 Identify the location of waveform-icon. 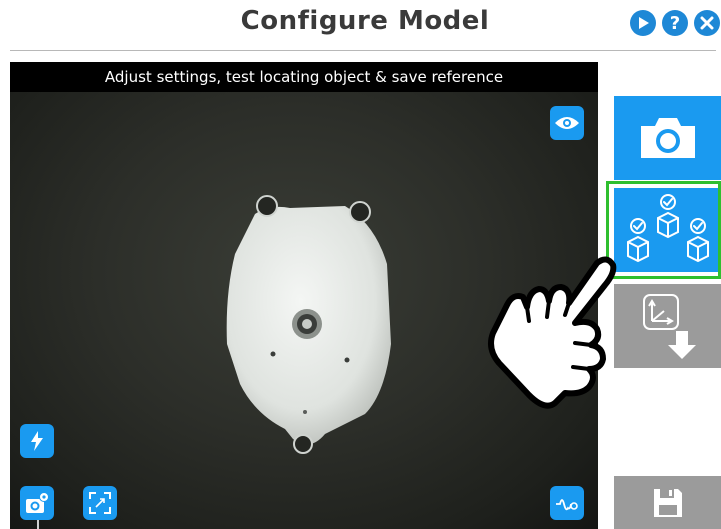
(567, 505).